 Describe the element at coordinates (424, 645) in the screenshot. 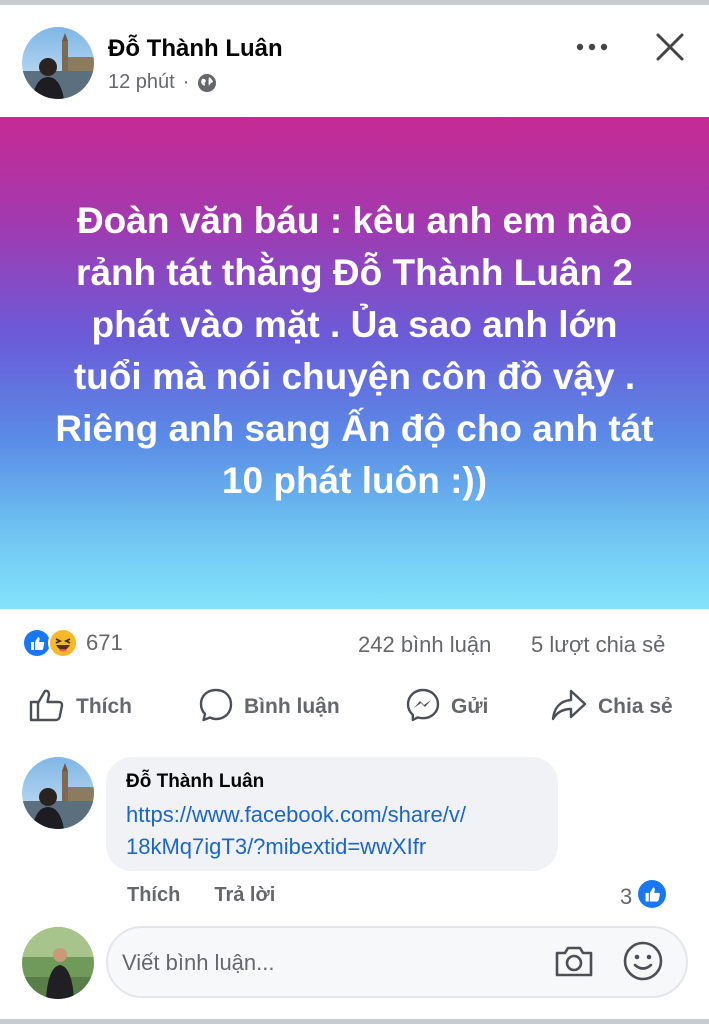

I see `comment-count: 242 bình luận` at that location.